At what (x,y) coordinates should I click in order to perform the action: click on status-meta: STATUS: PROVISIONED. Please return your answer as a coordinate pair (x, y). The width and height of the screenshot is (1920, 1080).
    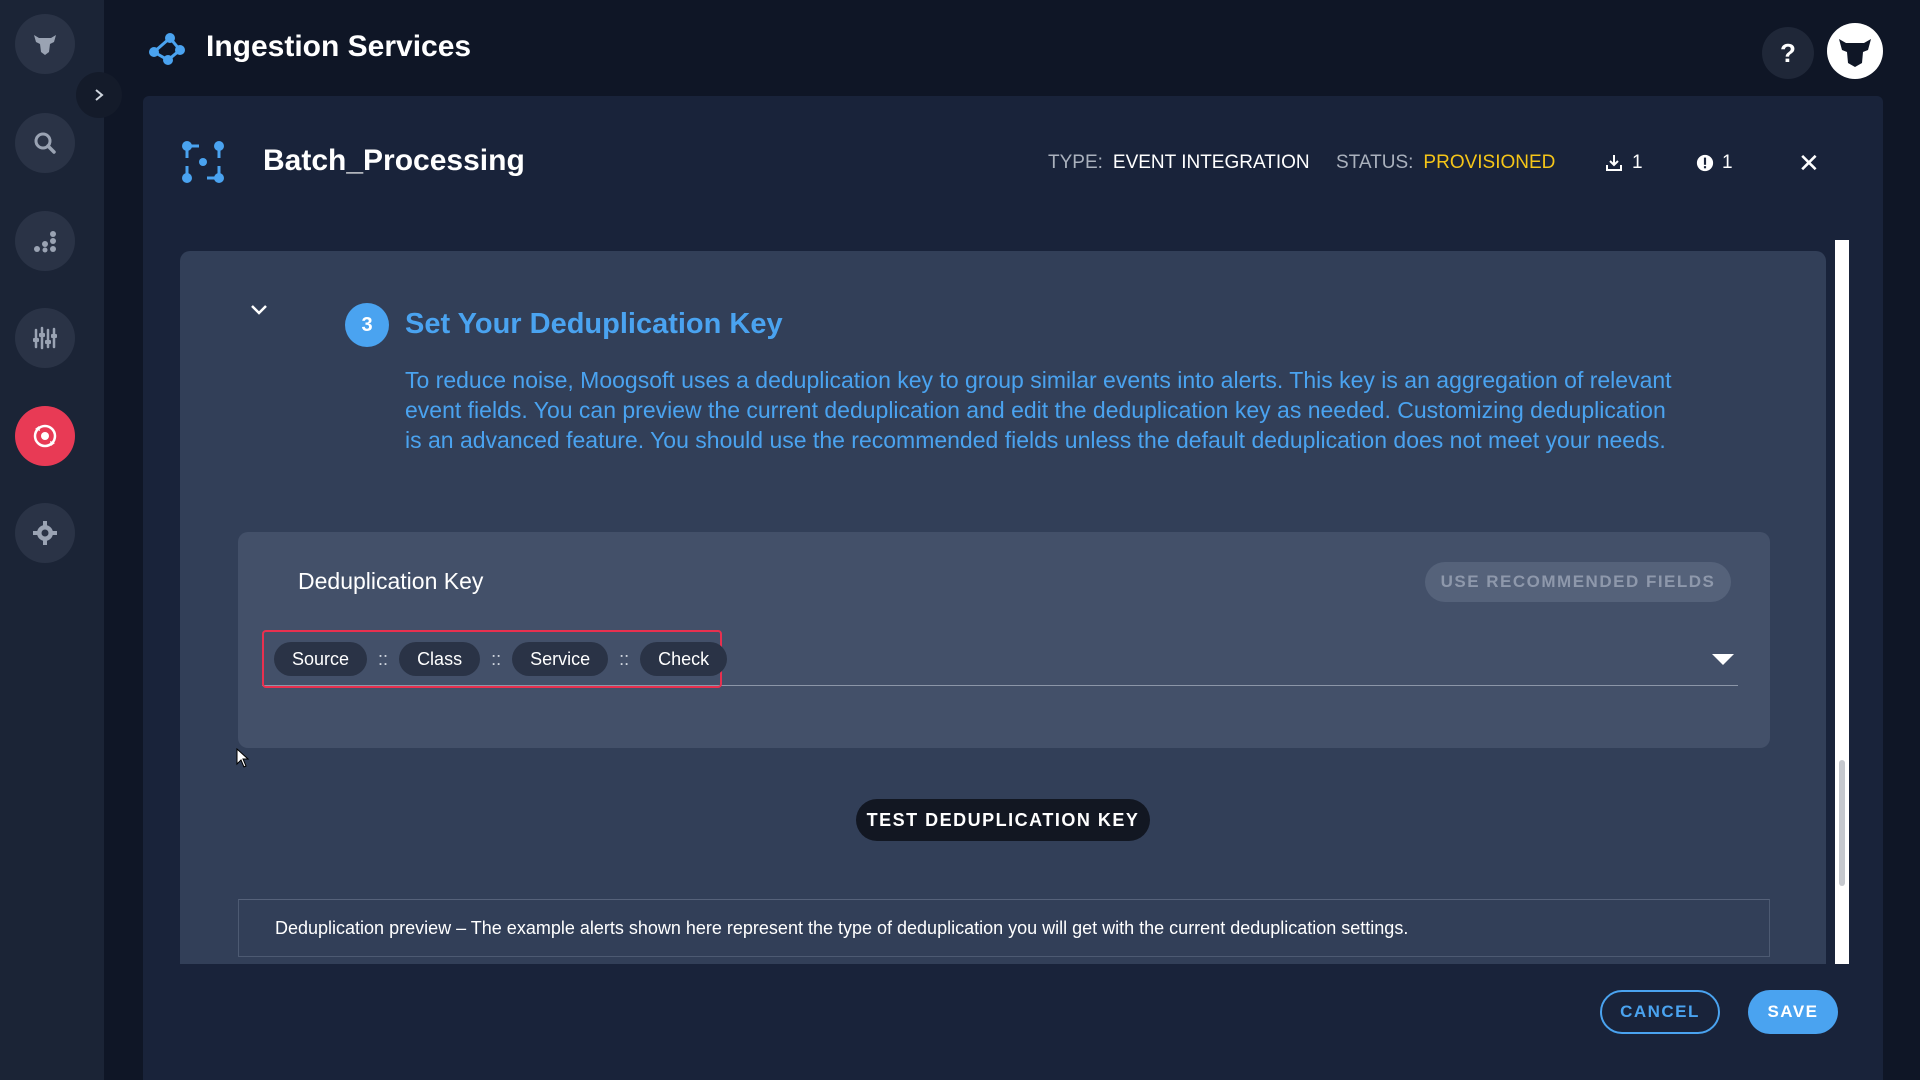
    Looking at the image, I should click on (1445, 163).